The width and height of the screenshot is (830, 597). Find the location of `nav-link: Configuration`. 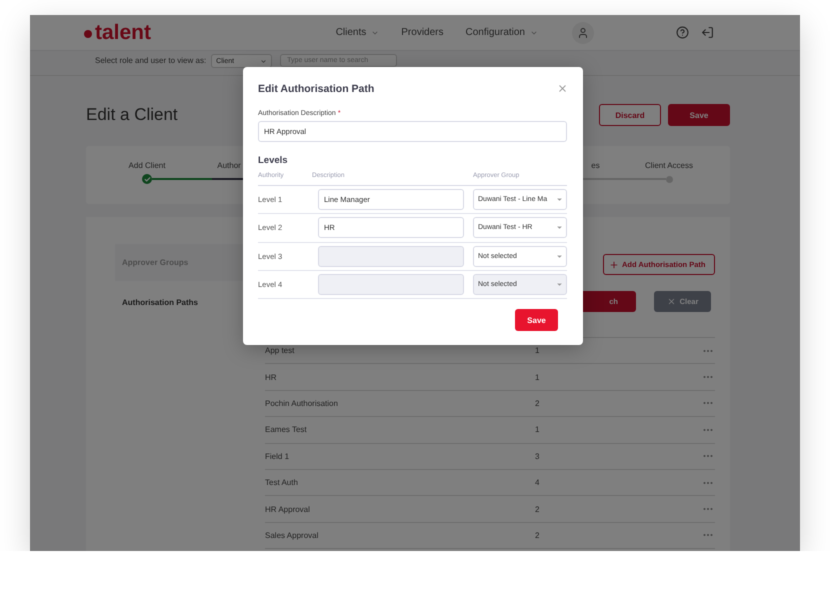

nav-link: Configuration is located at coordinates (502, 32).